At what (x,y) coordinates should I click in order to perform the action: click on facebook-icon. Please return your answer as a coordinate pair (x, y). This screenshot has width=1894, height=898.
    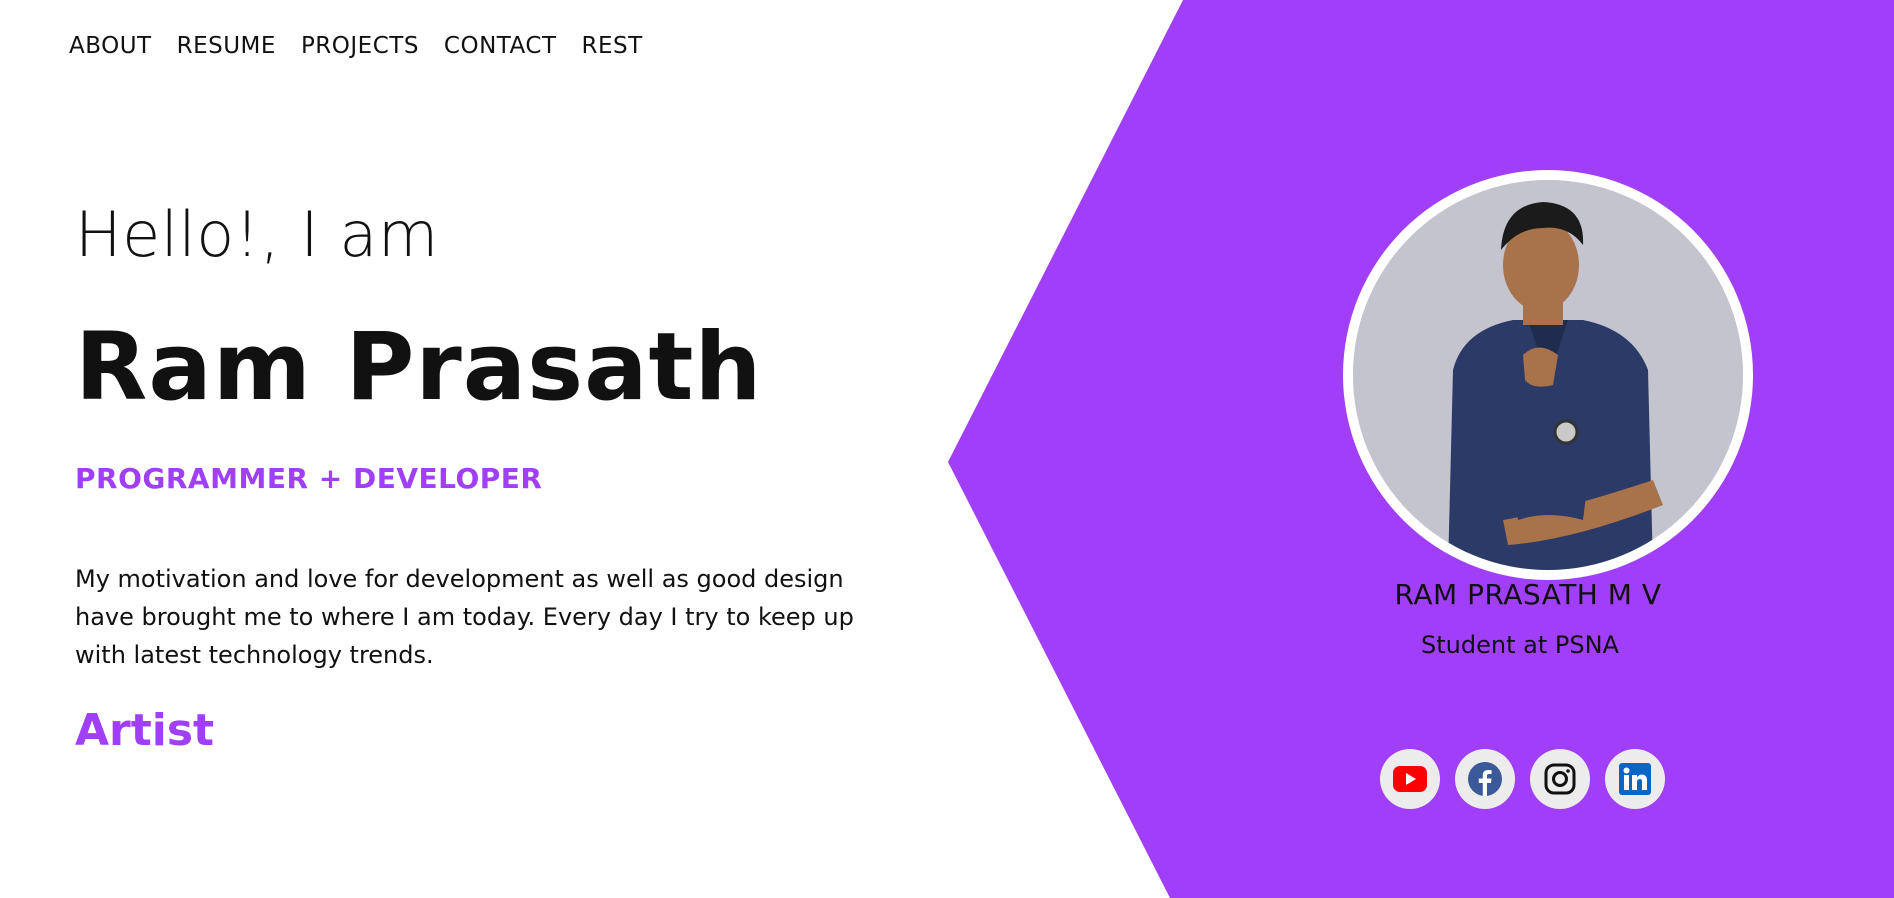
    Looking at the image, I should click on (1485, 779).